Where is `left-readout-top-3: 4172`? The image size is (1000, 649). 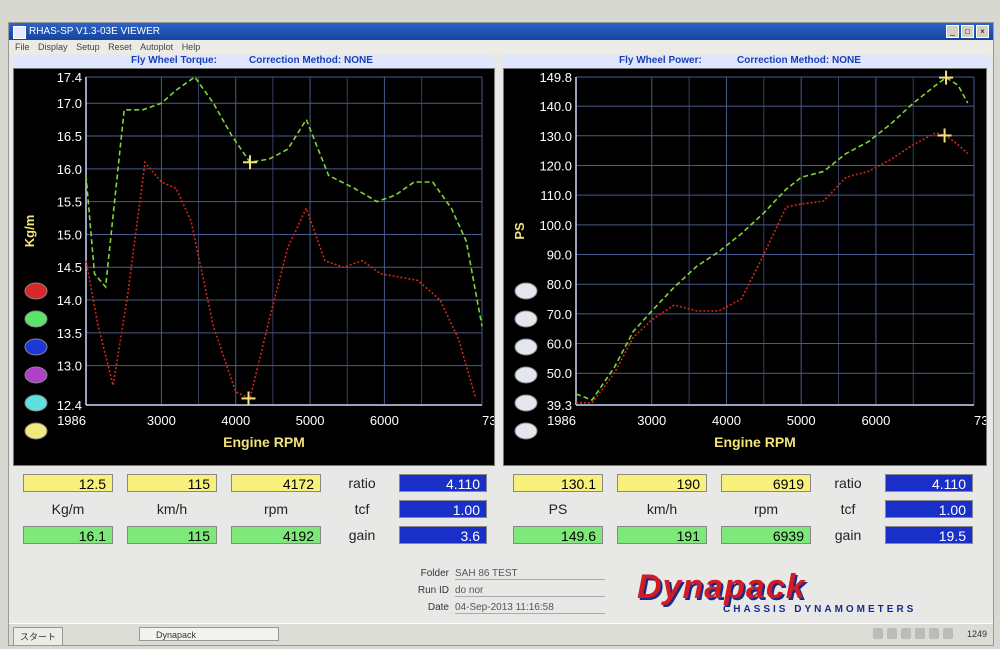
left-readout-top-3: 4172 is located at coordinates (276, 483).